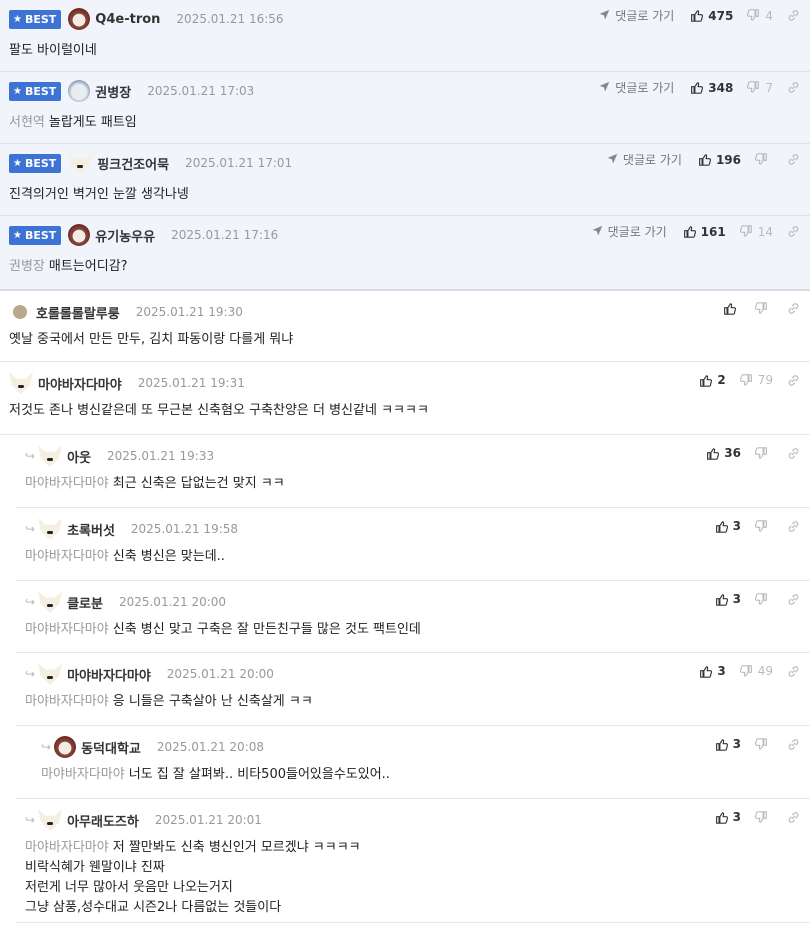  Describe the element at coordinates (103, 820) in the screenshot. I see `comment-author: 아무래도즈하` at that location.